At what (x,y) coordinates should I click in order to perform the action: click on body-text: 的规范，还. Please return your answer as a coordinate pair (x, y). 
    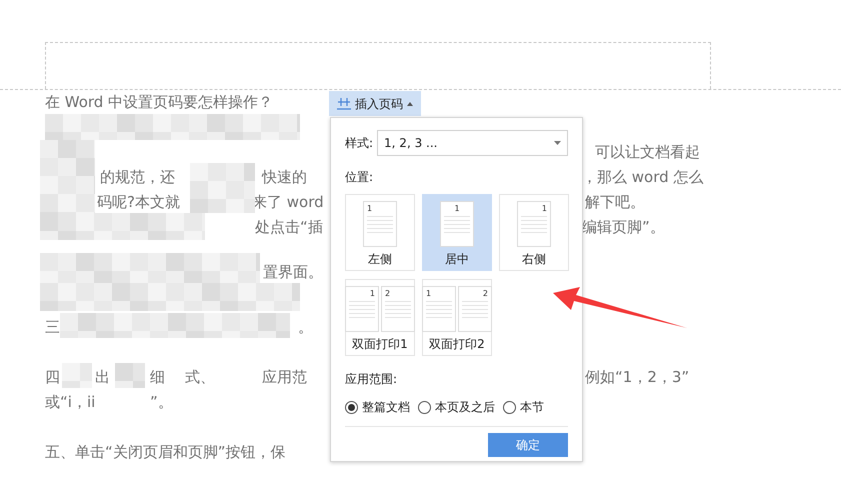
    Looking at the image, I should click on (137, 177).